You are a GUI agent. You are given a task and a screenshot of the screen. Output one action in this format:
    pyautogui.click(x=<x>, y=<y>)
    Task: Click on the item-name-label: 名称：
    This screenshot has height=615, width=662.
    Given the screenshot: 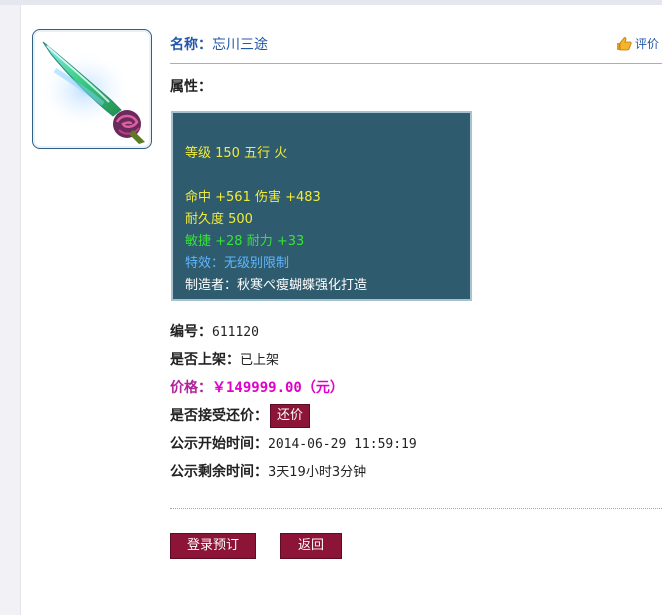 What is the action you would take?
    pyautogui.click(x=191, y=45)
    